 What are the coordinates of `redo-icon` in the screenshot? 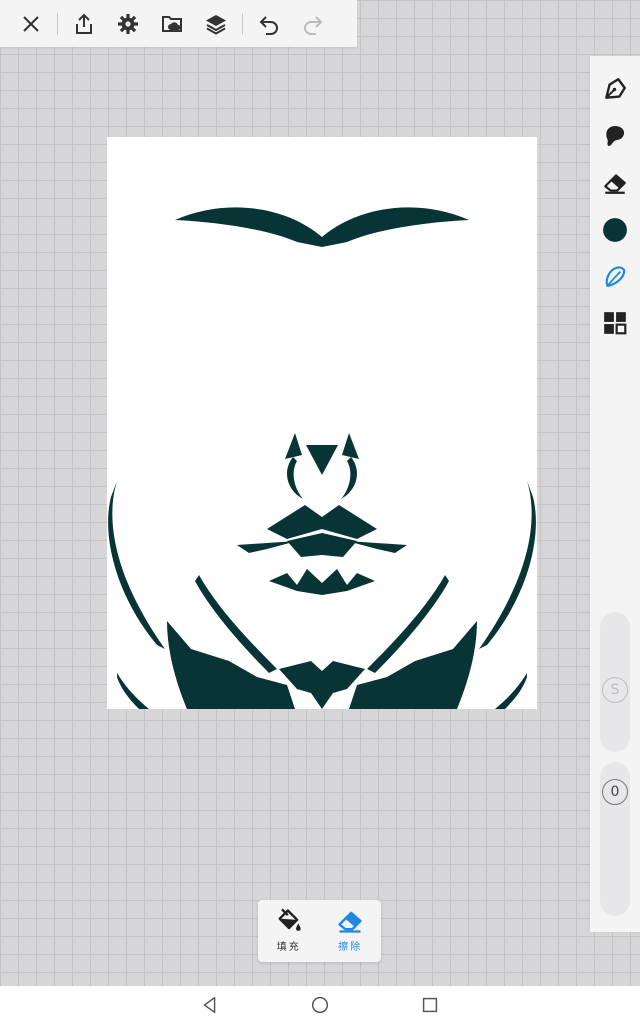 It's located at (313, 25).